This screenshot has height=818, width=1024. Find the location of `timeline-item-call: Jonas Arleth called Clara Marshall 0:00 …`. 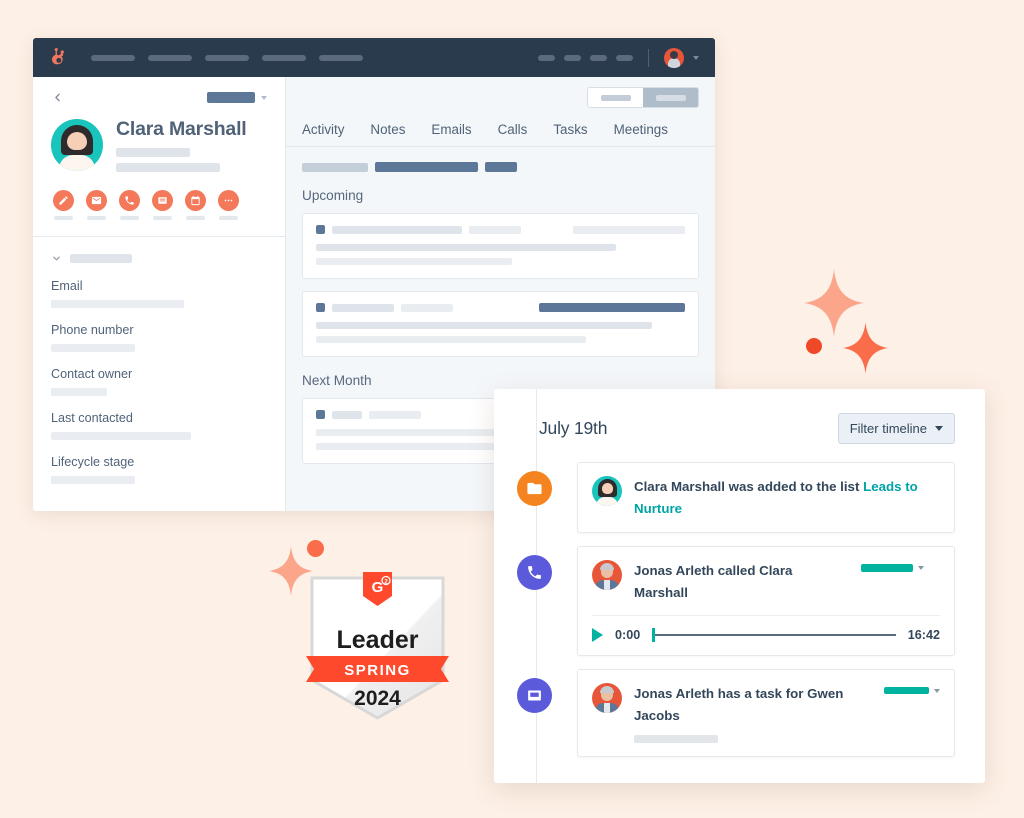

timeline-item-call: Jonas Arleth called Clara Marshall 0:00 … is located at coordinates (736, 601).